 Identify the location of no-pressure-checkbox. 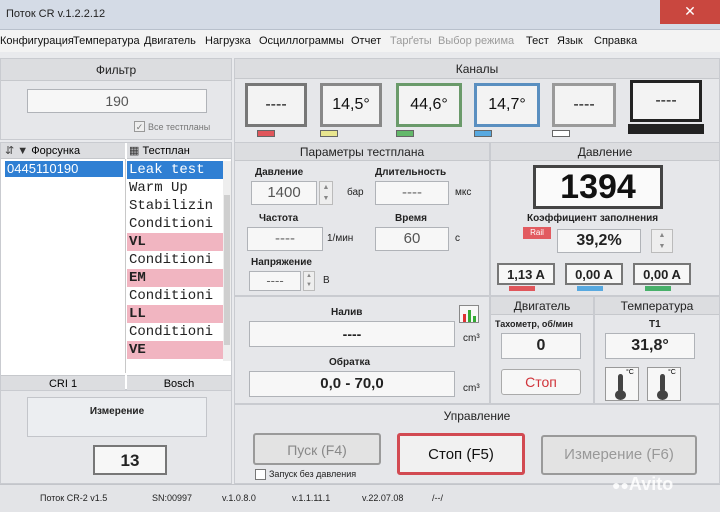
(260, 474).